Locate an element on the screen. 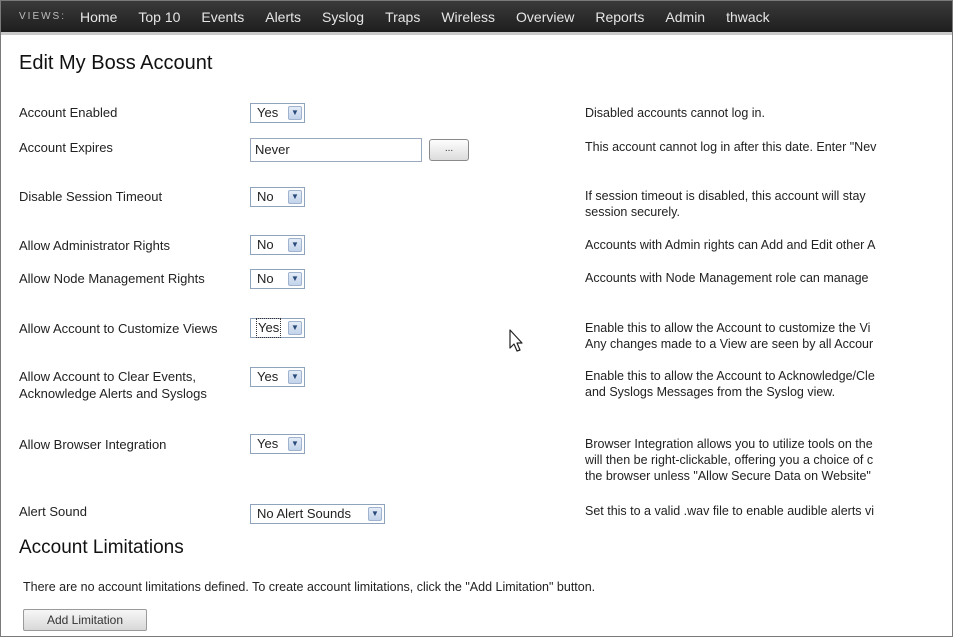  account-expires-field: Never is located at coordinates (336, 150).